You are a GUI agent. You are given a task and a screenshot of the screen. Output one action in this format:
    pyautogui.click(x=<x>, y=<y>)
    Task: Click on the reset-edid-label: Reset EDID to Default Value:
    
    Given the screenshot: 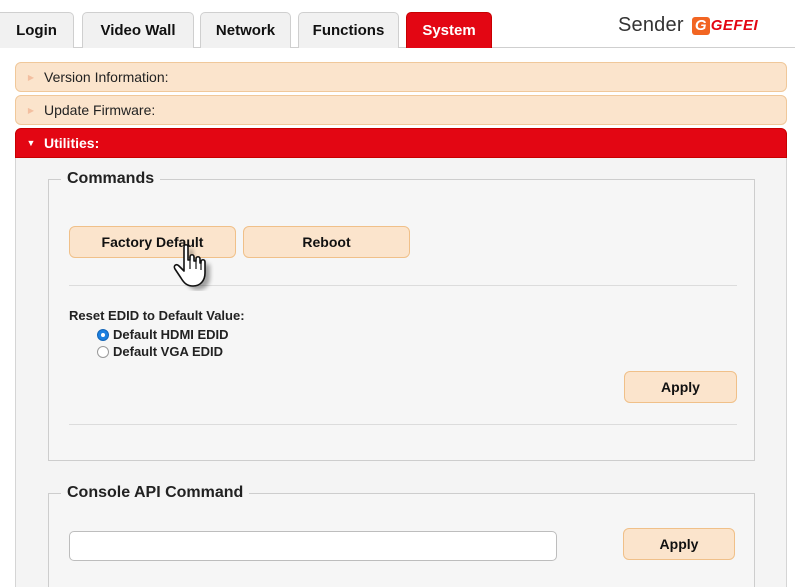 What is the action you would take?
    pyautogui.click(x=157, y=315)
    